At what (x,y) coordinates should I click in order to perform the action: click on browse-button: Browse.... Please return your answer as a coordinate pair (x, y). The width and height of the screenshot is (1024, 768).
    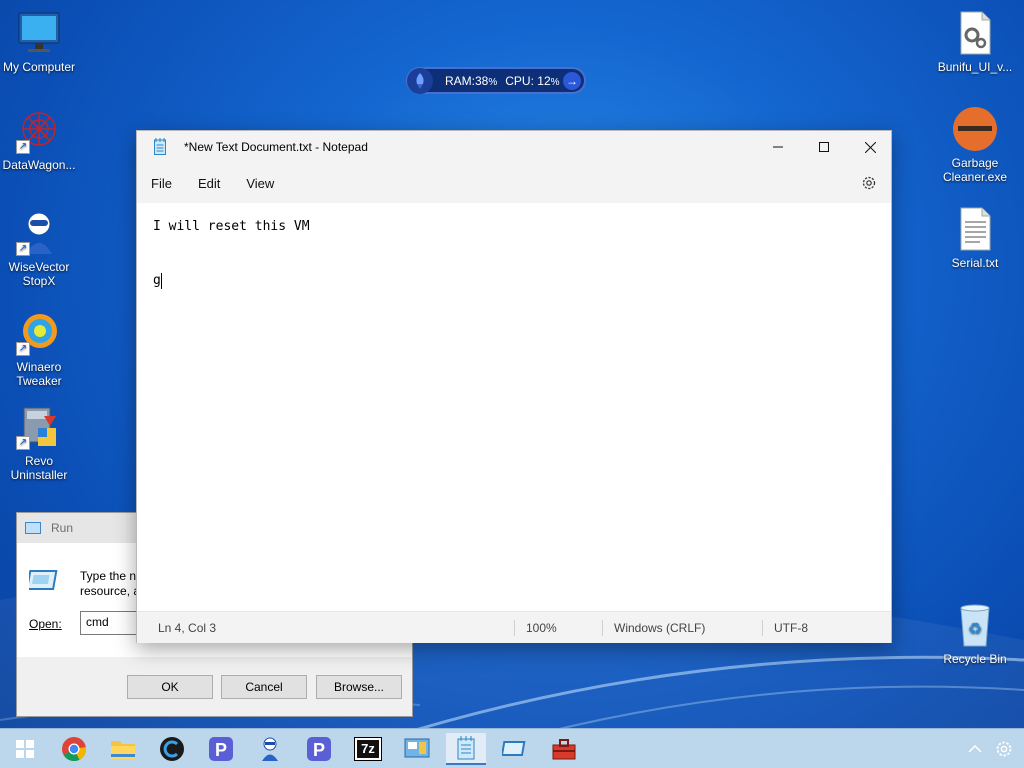
    Looking at the image, I should click on (359, 687).